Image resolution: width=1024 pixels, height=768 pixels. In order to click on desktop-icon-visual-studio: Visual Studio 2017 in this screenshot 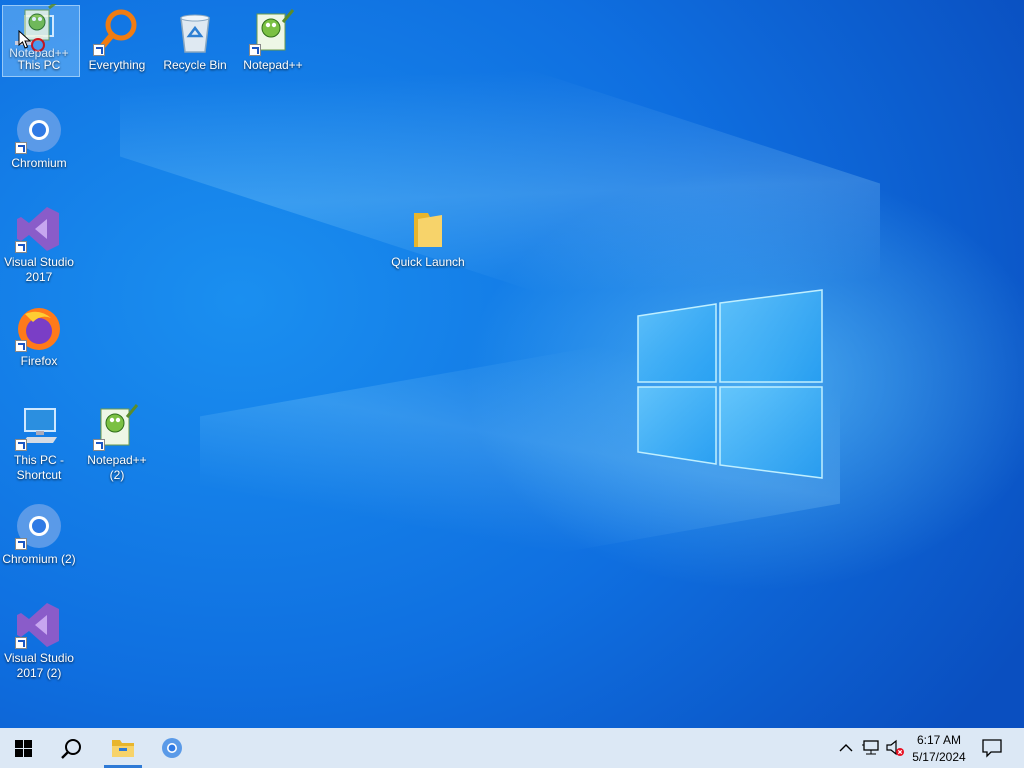, I will do `click(39, 245)`.